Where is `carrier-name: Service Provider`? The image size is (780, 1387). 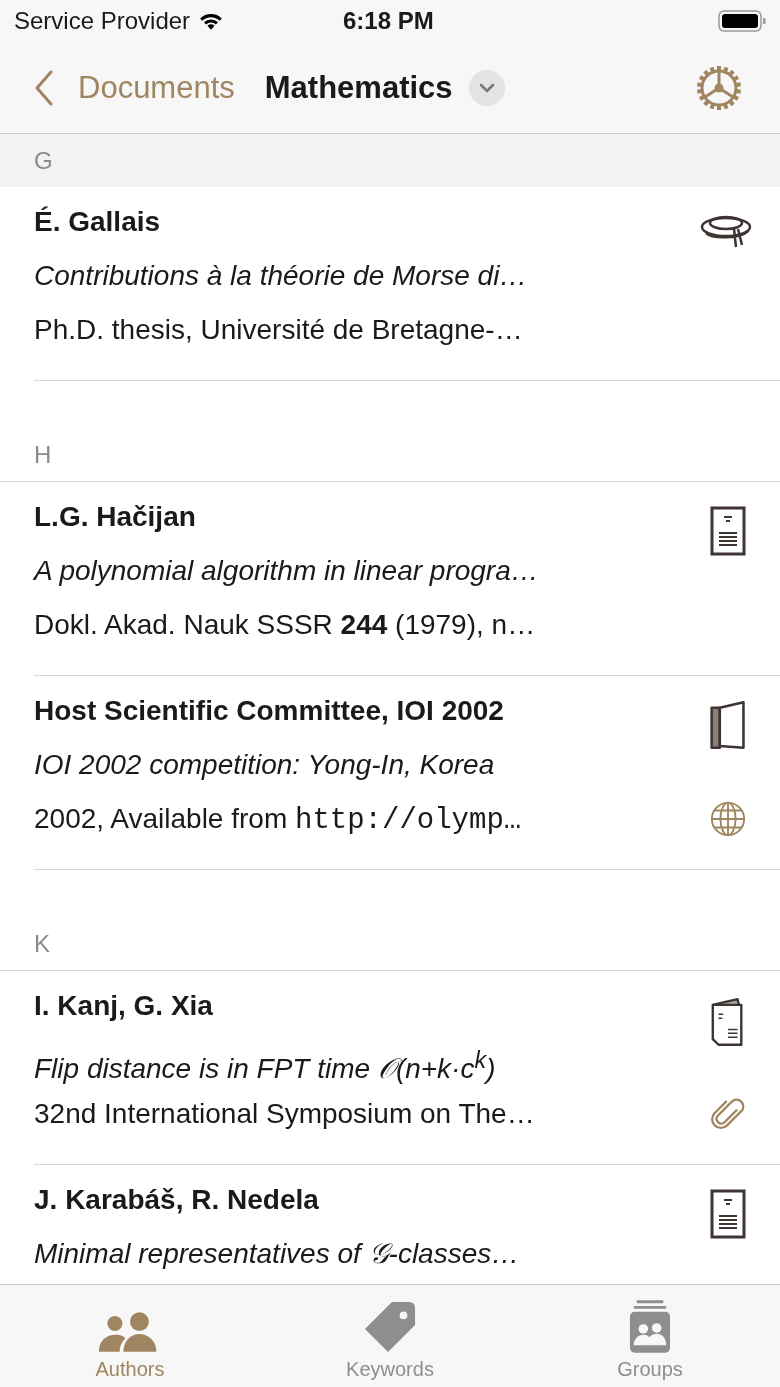 carrier-name: Service Provider is located at coordinates (102, 21).